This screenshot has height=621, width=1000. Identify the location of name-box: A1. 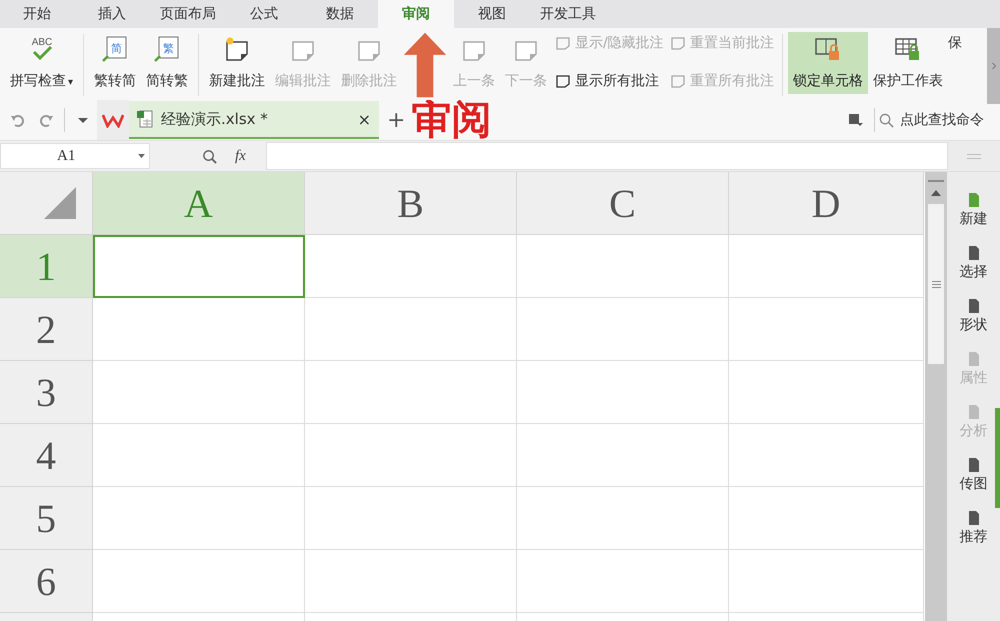
(75, 156).